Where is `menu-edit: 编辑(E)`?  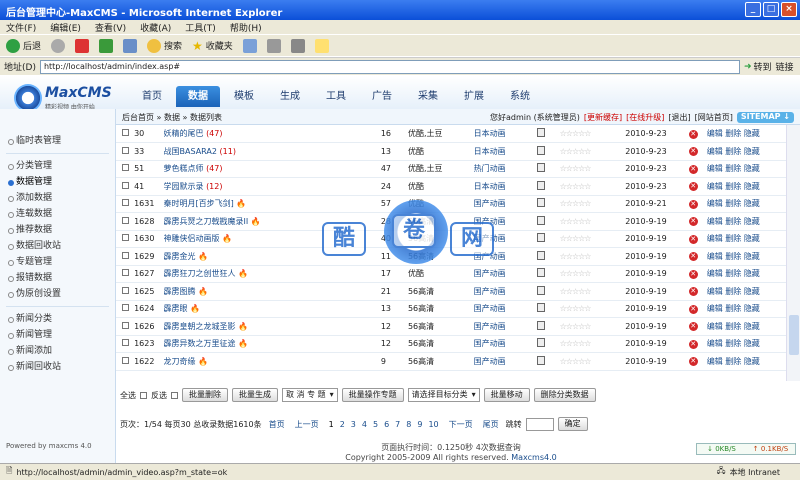
menu-edit: 编辑(E) is located at coordinates (65, 27).